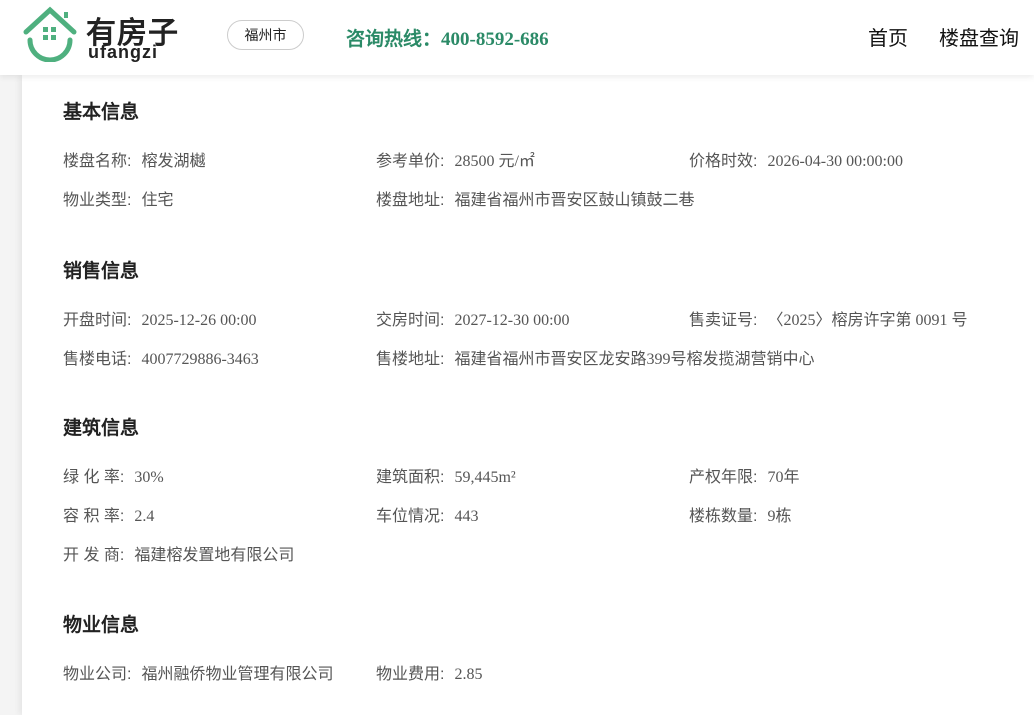  Describe the element at coordinates (723, 516) in the screenshot. I see `field-label: 楼栋数量:` at that location.